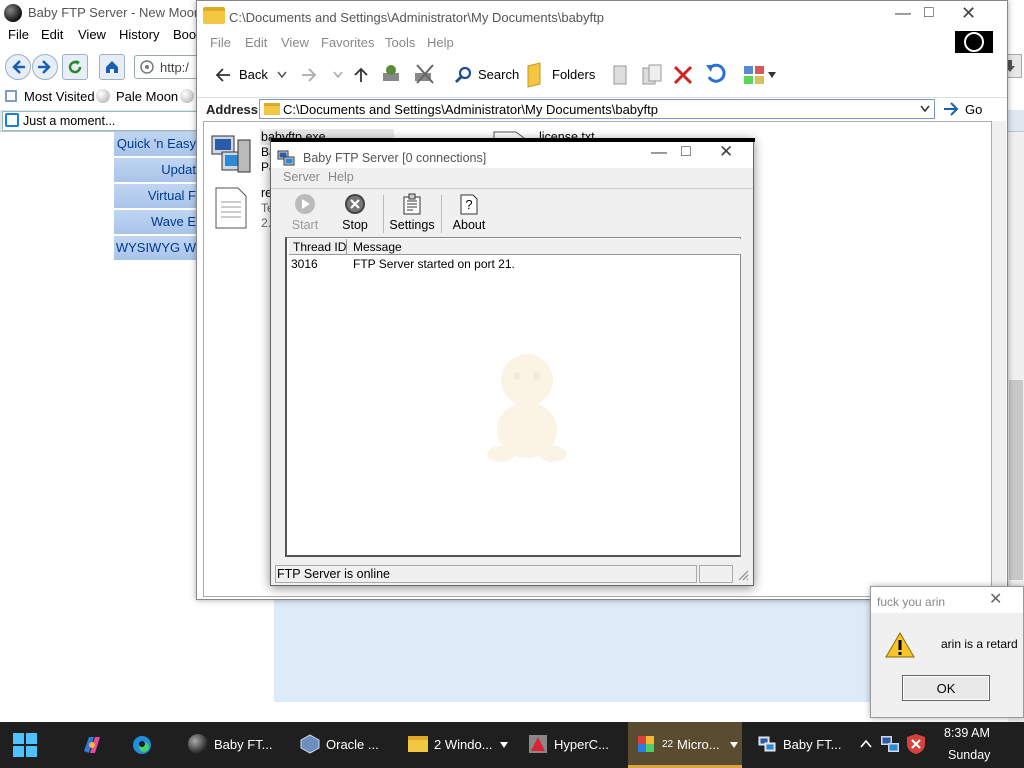  Describe the element at coordinates (25, 745) in the screenshot. I see `windows-start-icon` at that location.